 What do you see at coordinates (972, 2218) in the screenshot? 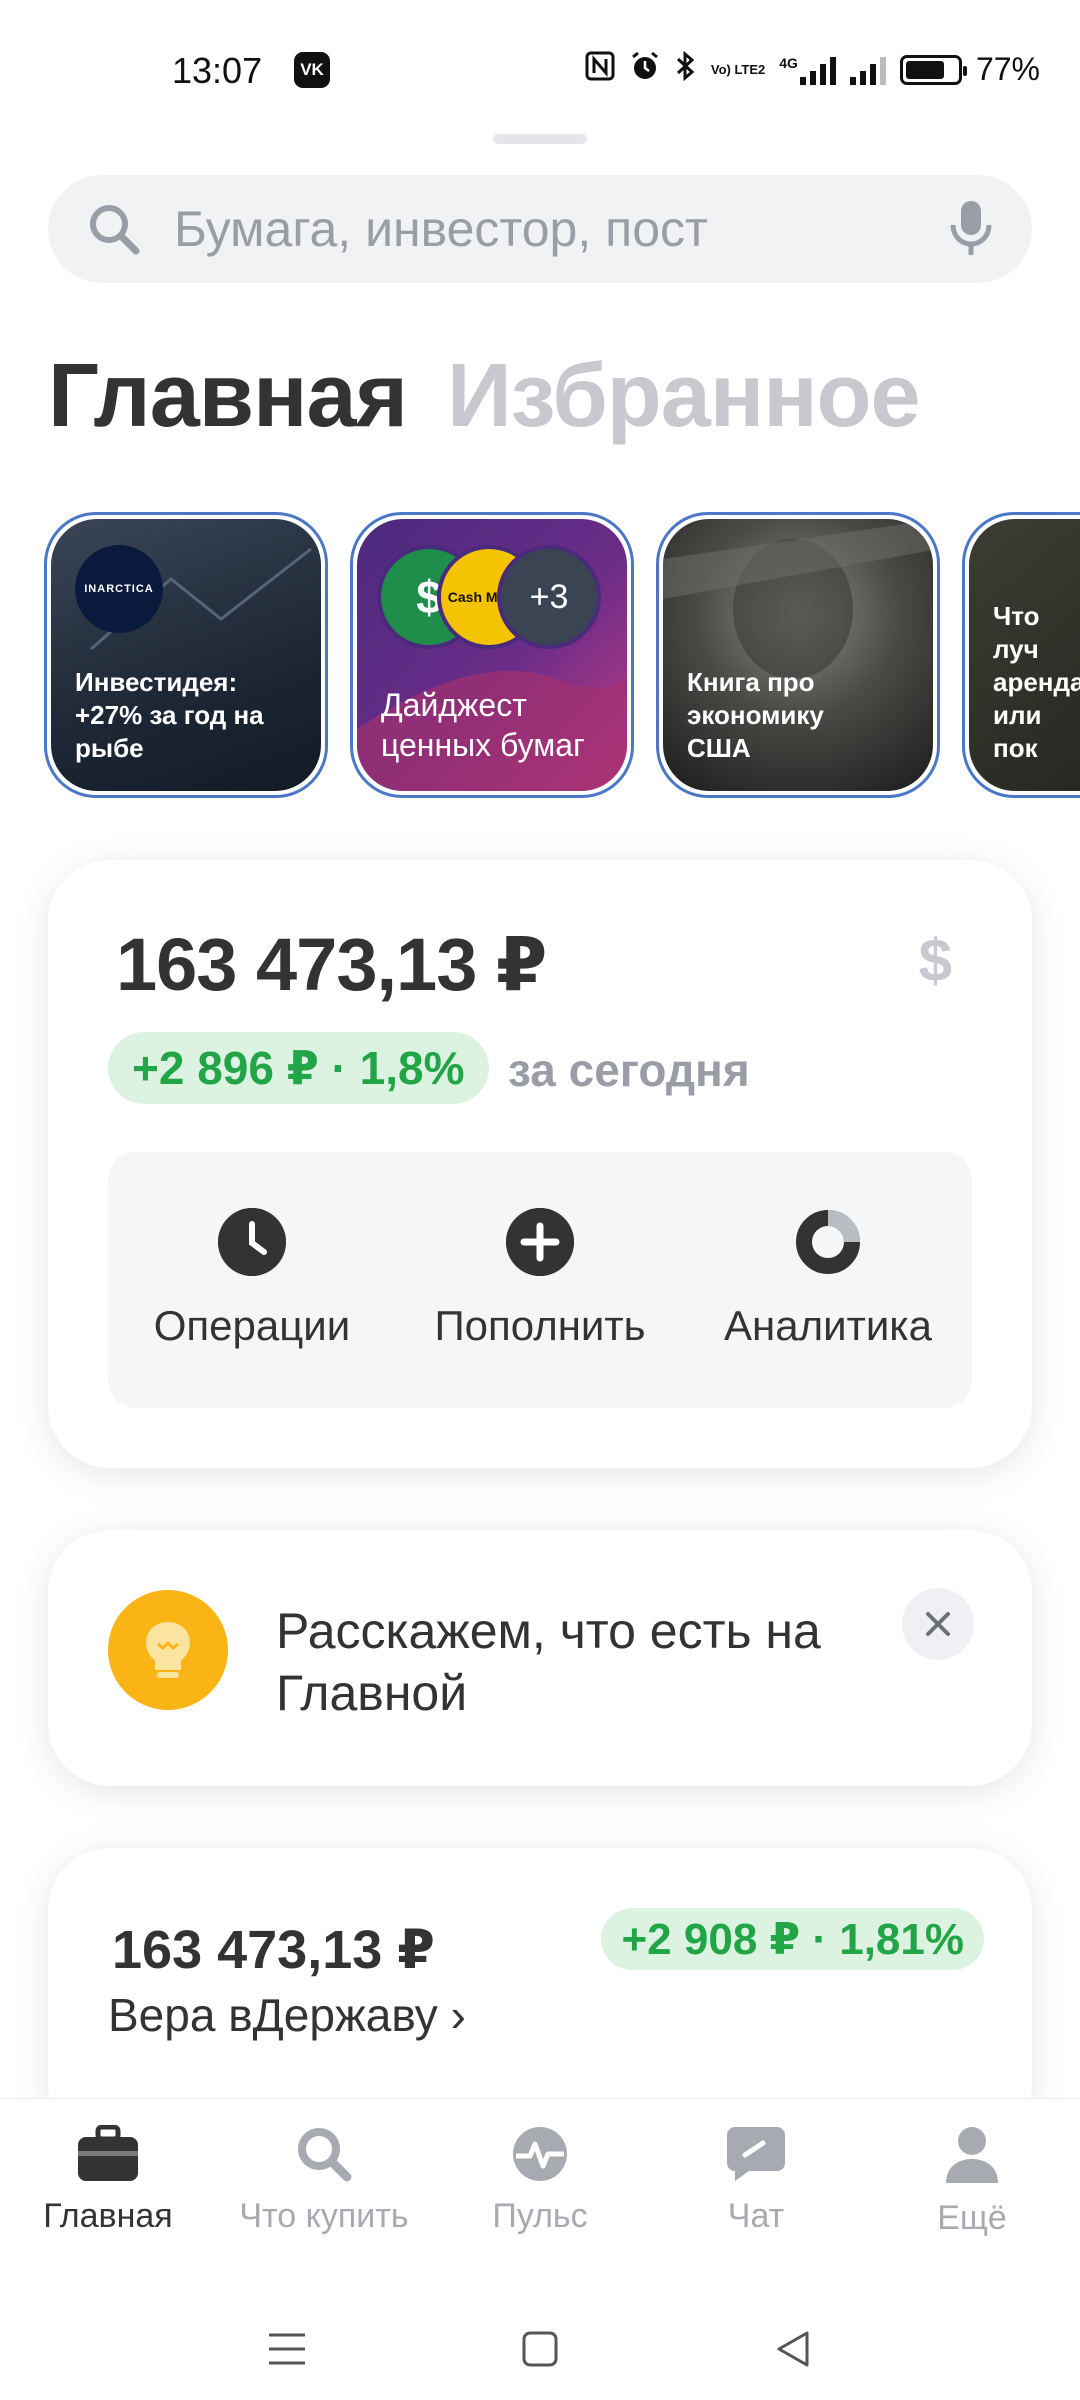
I see `nav-more-label: Ещё` at bounding box center [972, 2218].